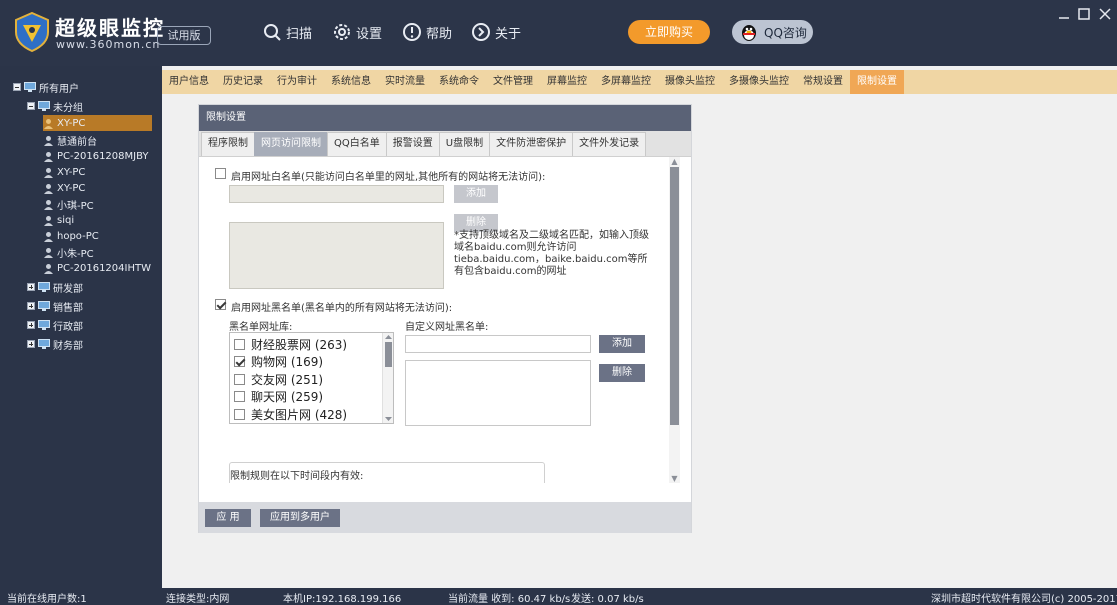 This screenshot has height=605, width=1117. I want to click on whitelist-url-input, so click(336, 194).